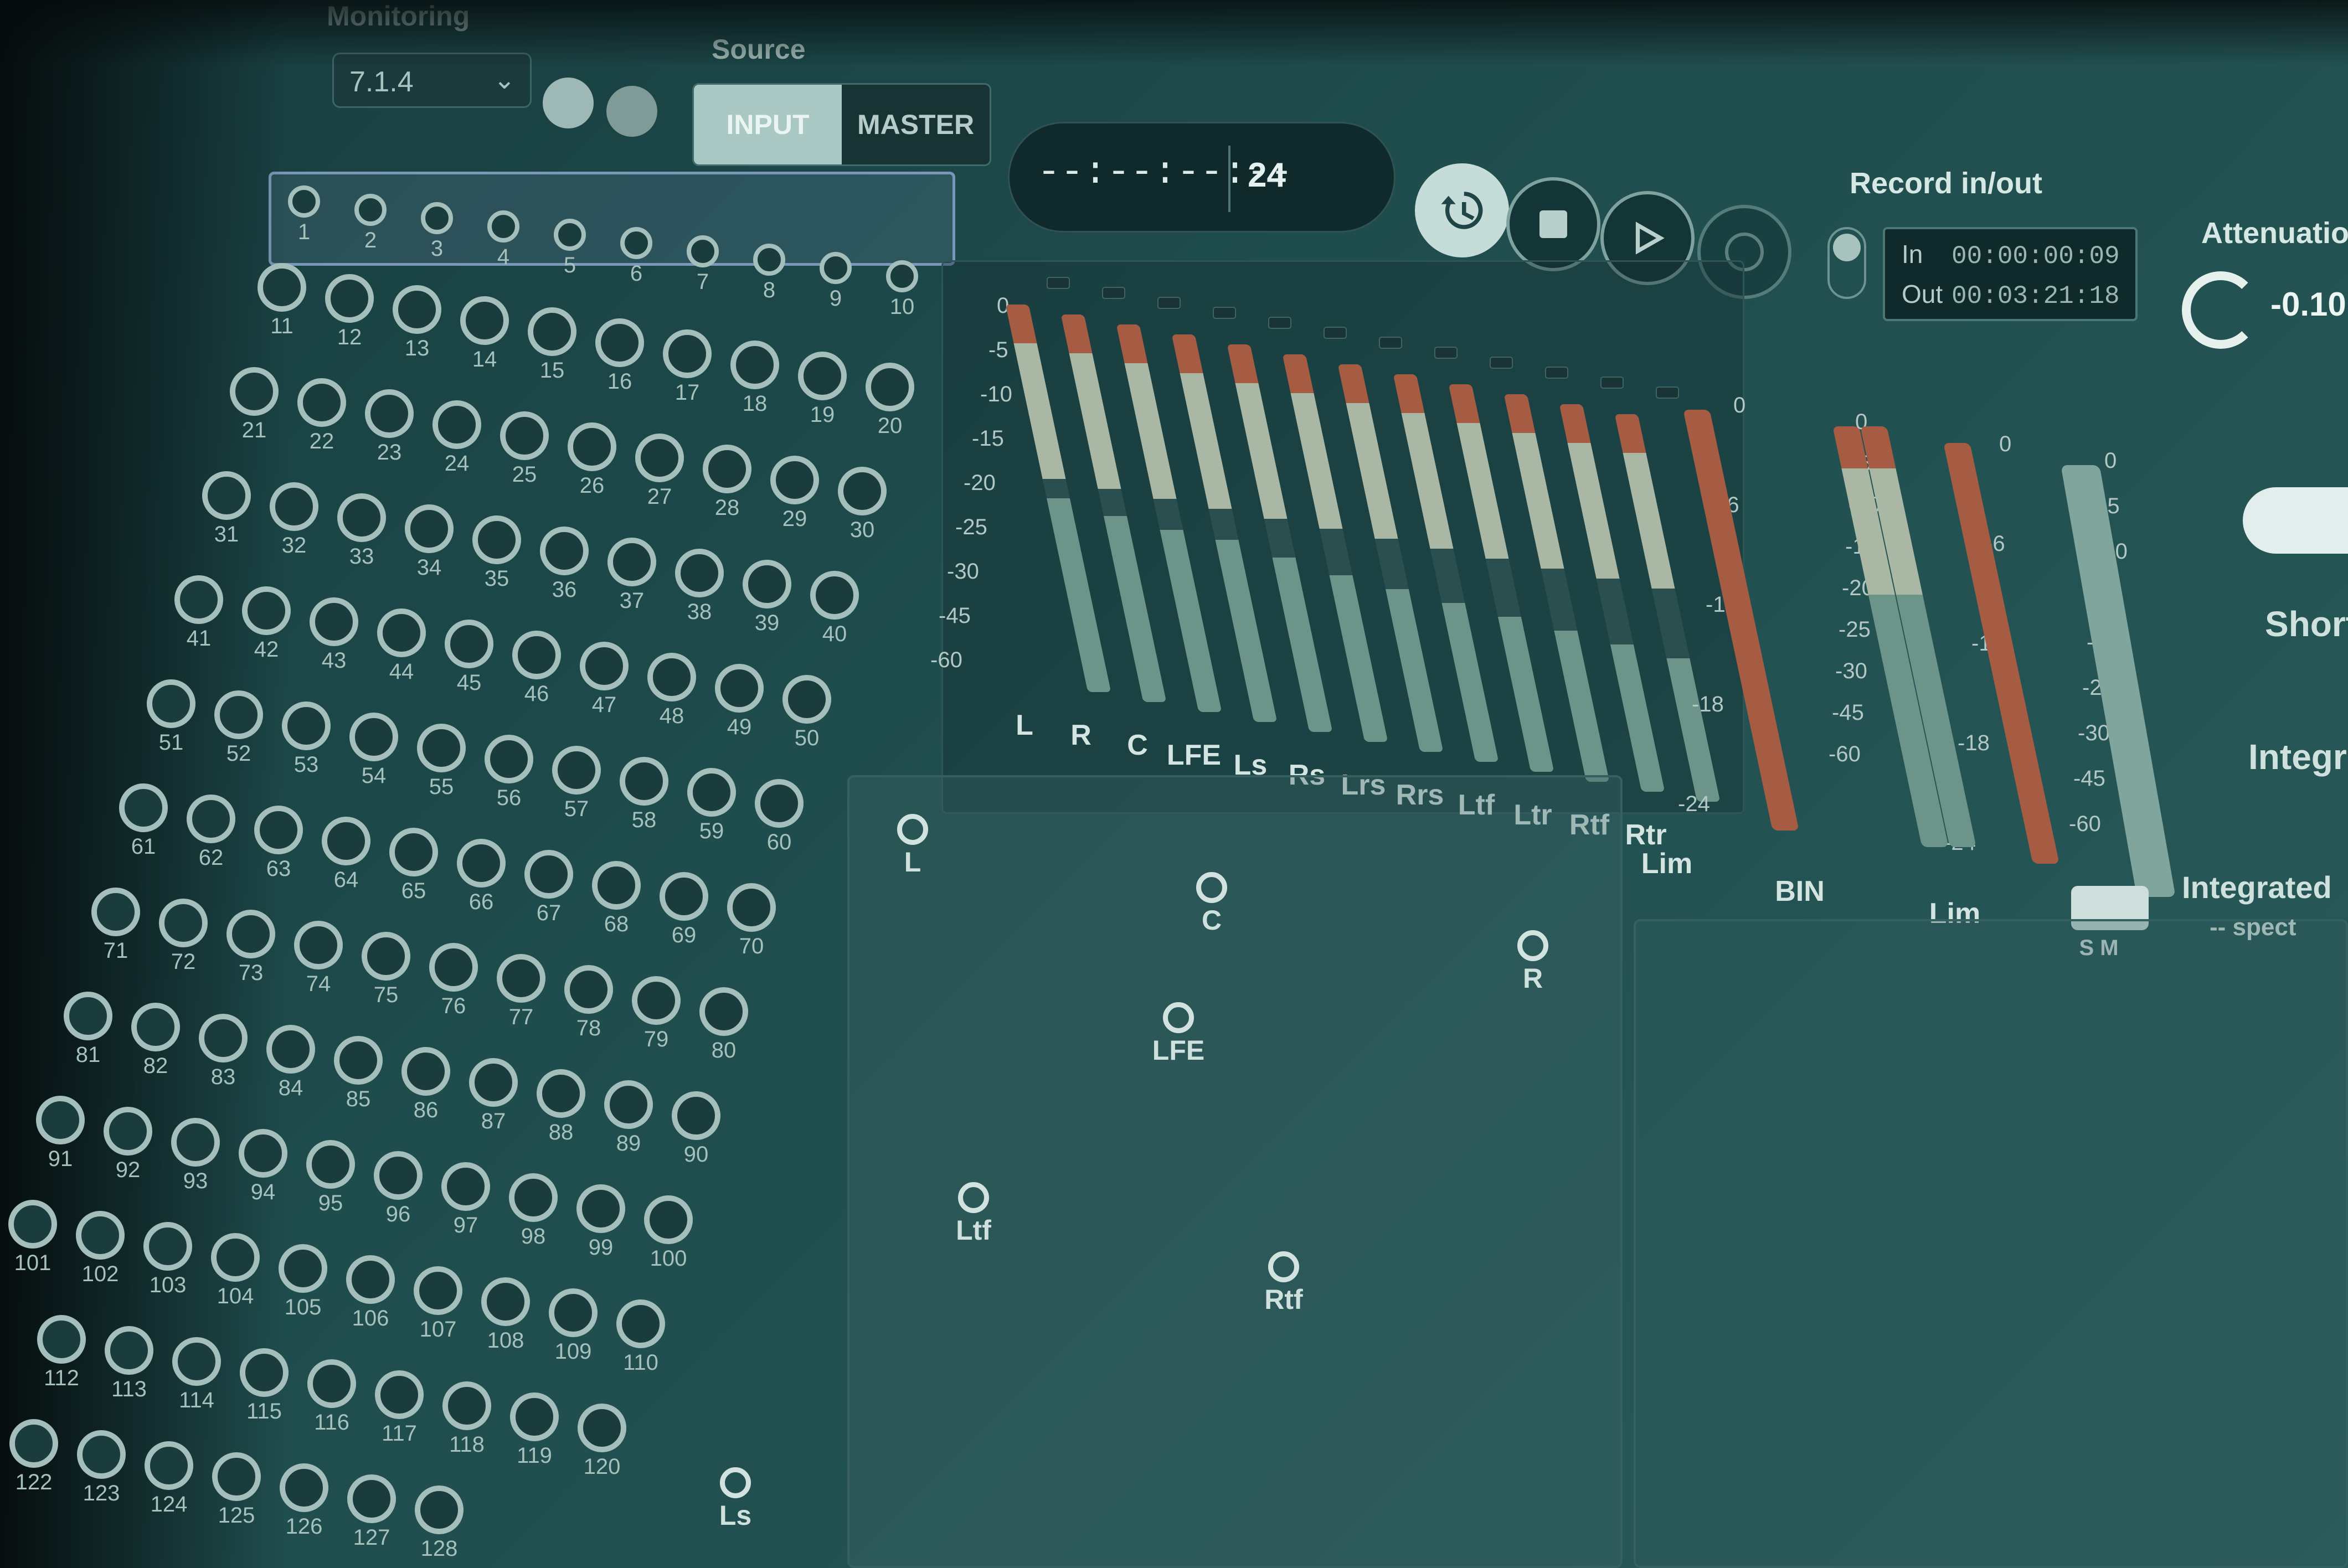 The width and height of the screenshot is (2348, 1568). I want to click on record-inout-box: In 00:00:00:09 Out 00:03:21:18, so click(2011, 274).